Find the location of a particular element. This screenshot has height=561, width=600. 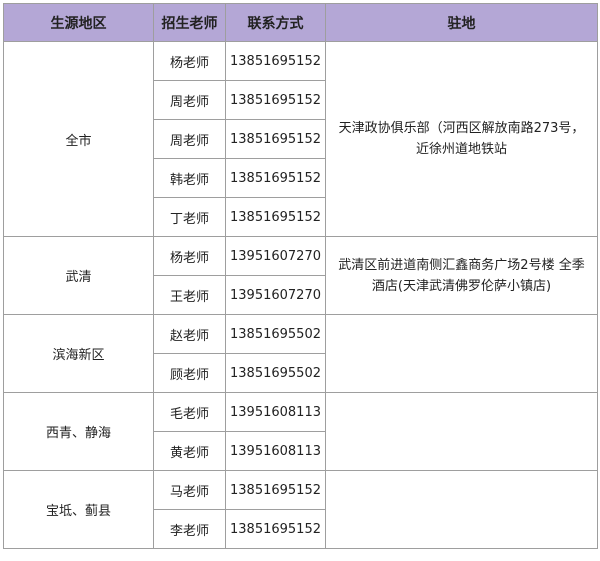

table-row: 西青、静海 毛老师 13951608113 is located at coordinates (300, 431).